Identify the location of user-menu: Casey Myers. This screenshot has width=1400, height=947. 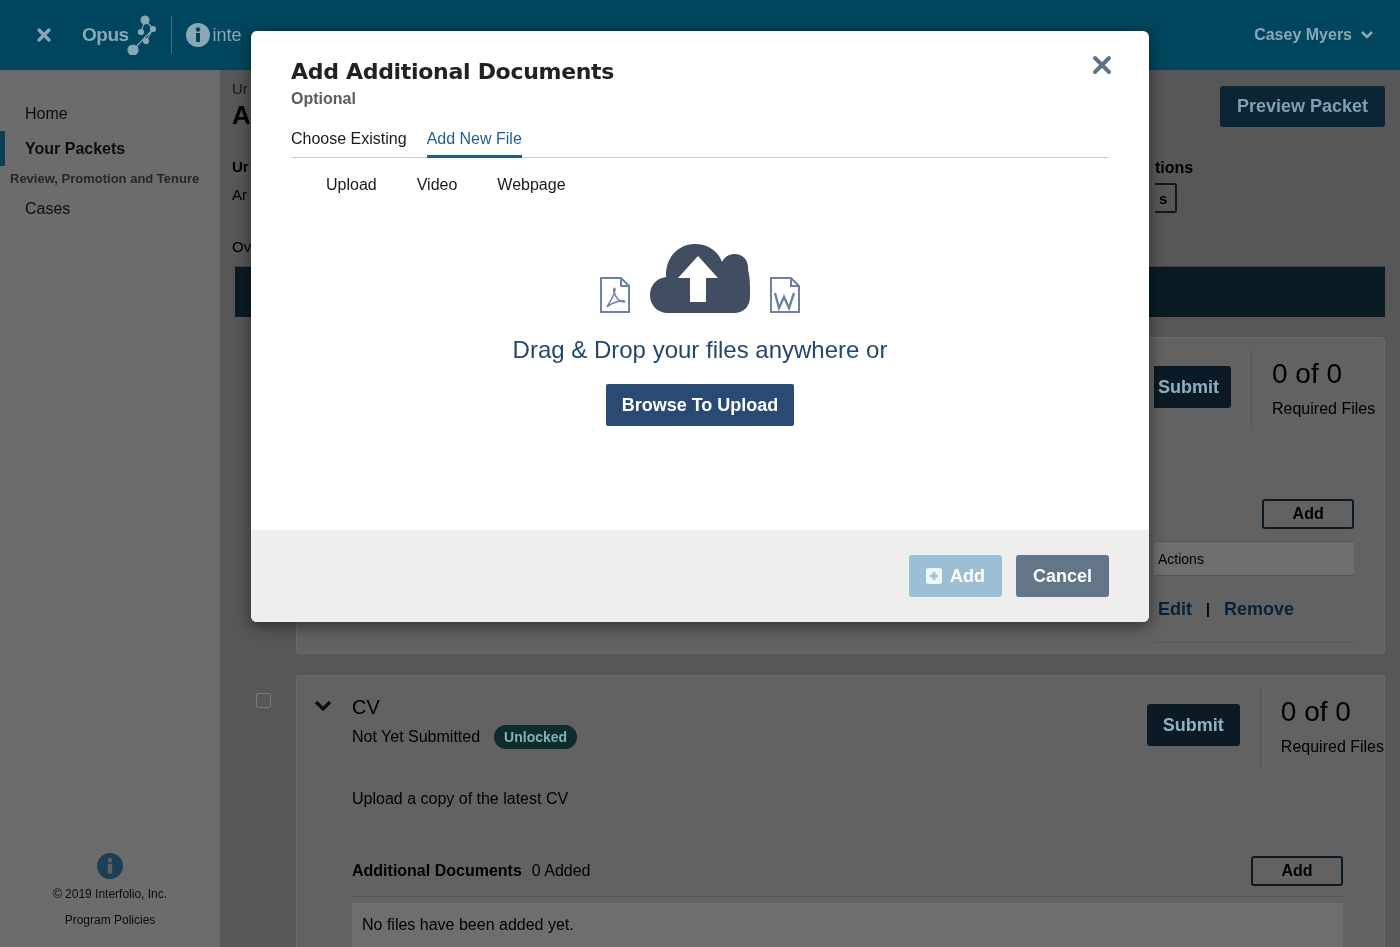
(1314, 35).